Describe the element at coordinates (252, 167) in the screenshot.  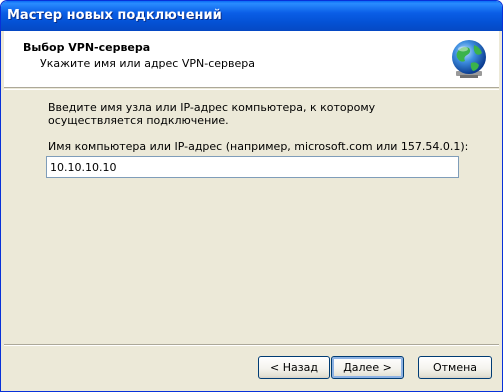
I see `host-address-input` at that location.